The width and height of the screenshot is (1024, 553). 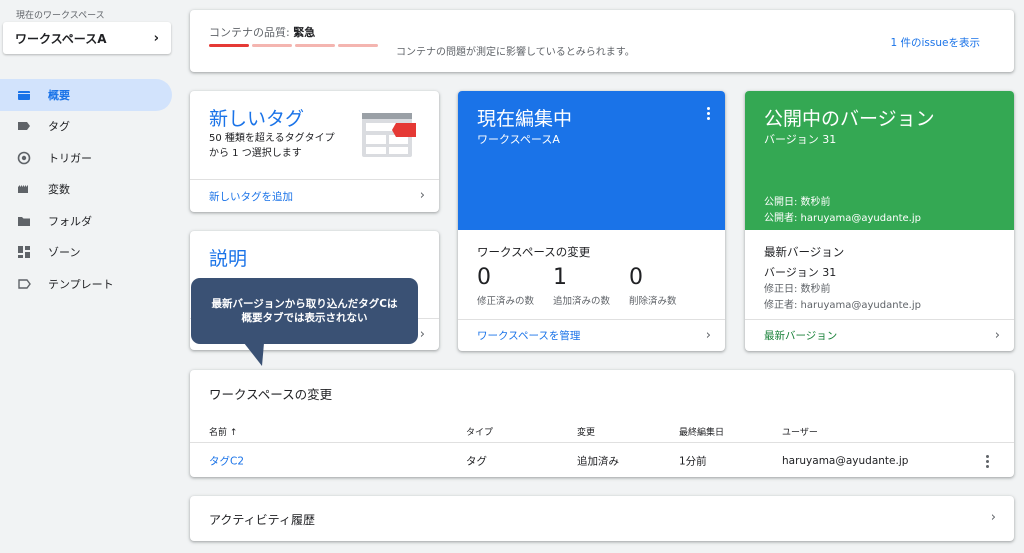 I want to click on manage-workspaces-link: ワークスペースを管理 ›, so click(x=591, y=335).